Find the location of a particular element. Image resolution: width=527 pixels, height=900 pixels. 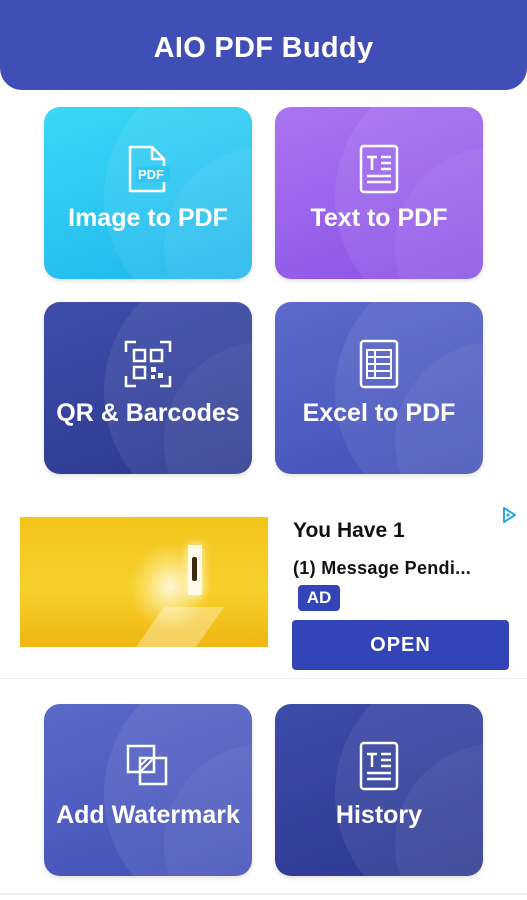

add-watermark-label: Add Watermark is located at coordinates (148, 815).